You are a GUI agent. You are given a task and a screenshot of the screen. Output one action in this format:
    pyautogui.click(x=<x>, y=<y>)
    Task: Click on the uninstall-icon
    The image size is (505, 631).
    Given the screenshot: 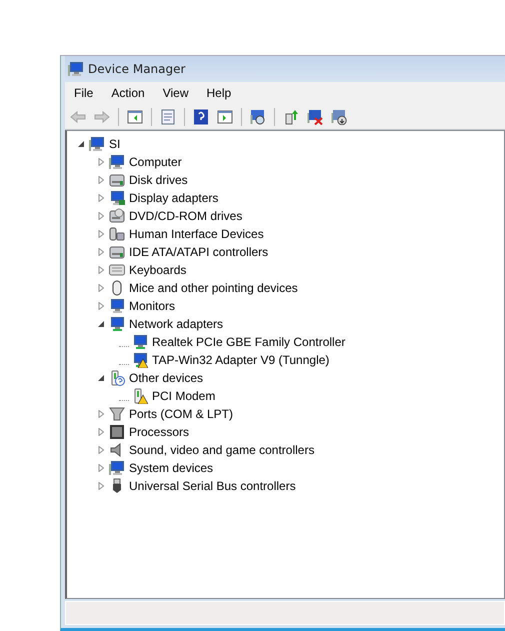 What is the action you would take?
    pyautogui.click(x=315, y=116)
    